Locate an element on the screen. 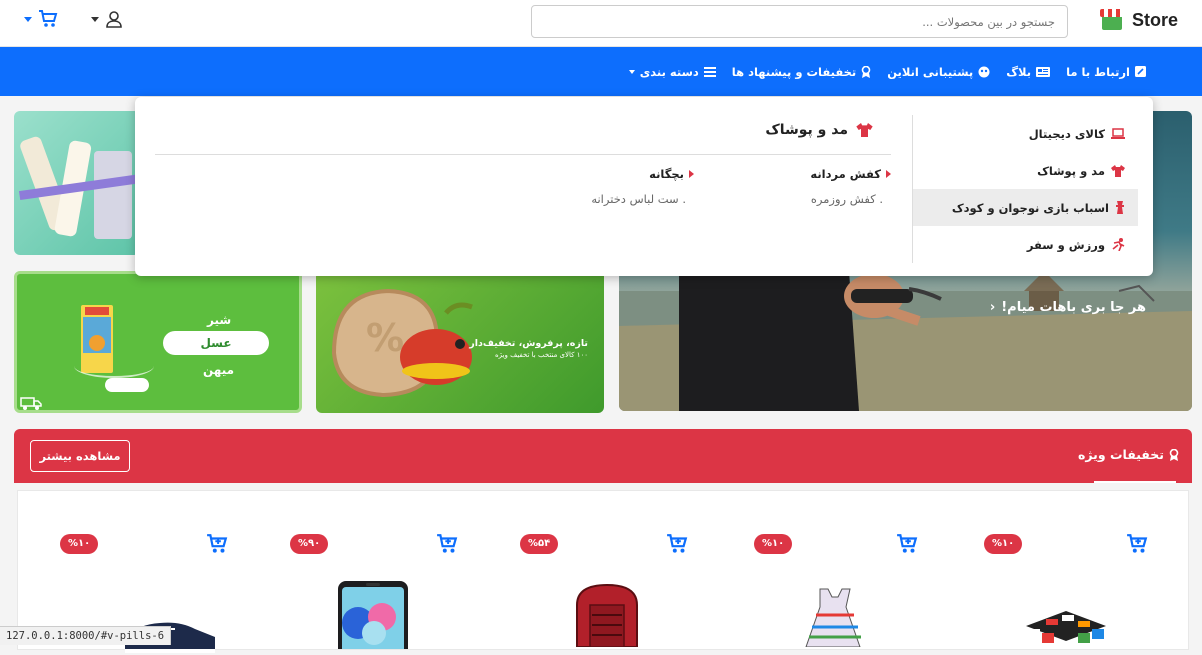 The height and width of the screenshot is (655, 1202). discount-badge: %۵۴ is located at coordinates (539, 544).